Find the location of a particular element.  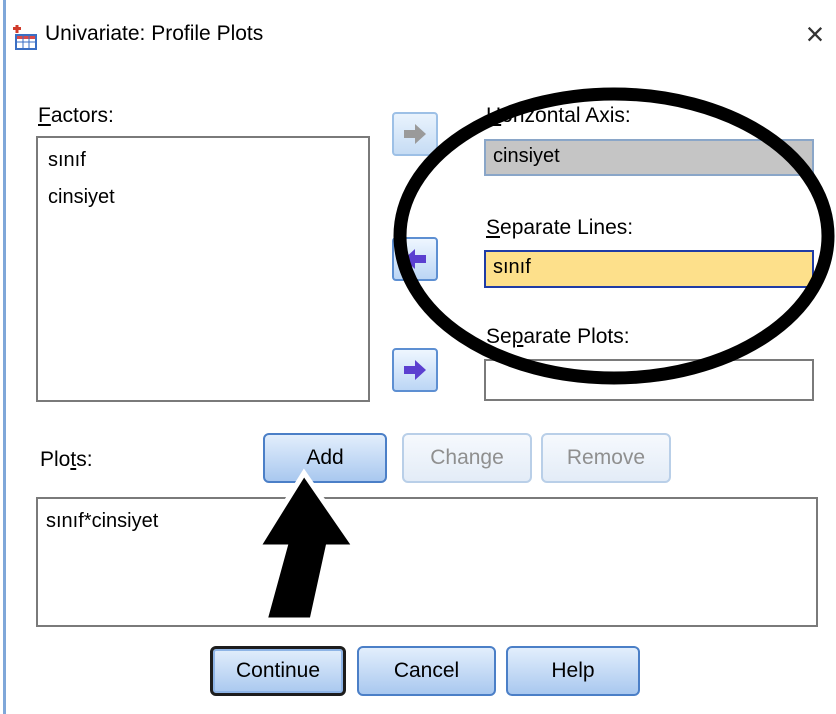

plots-label: Plots: is located at coordinates (66, 459).